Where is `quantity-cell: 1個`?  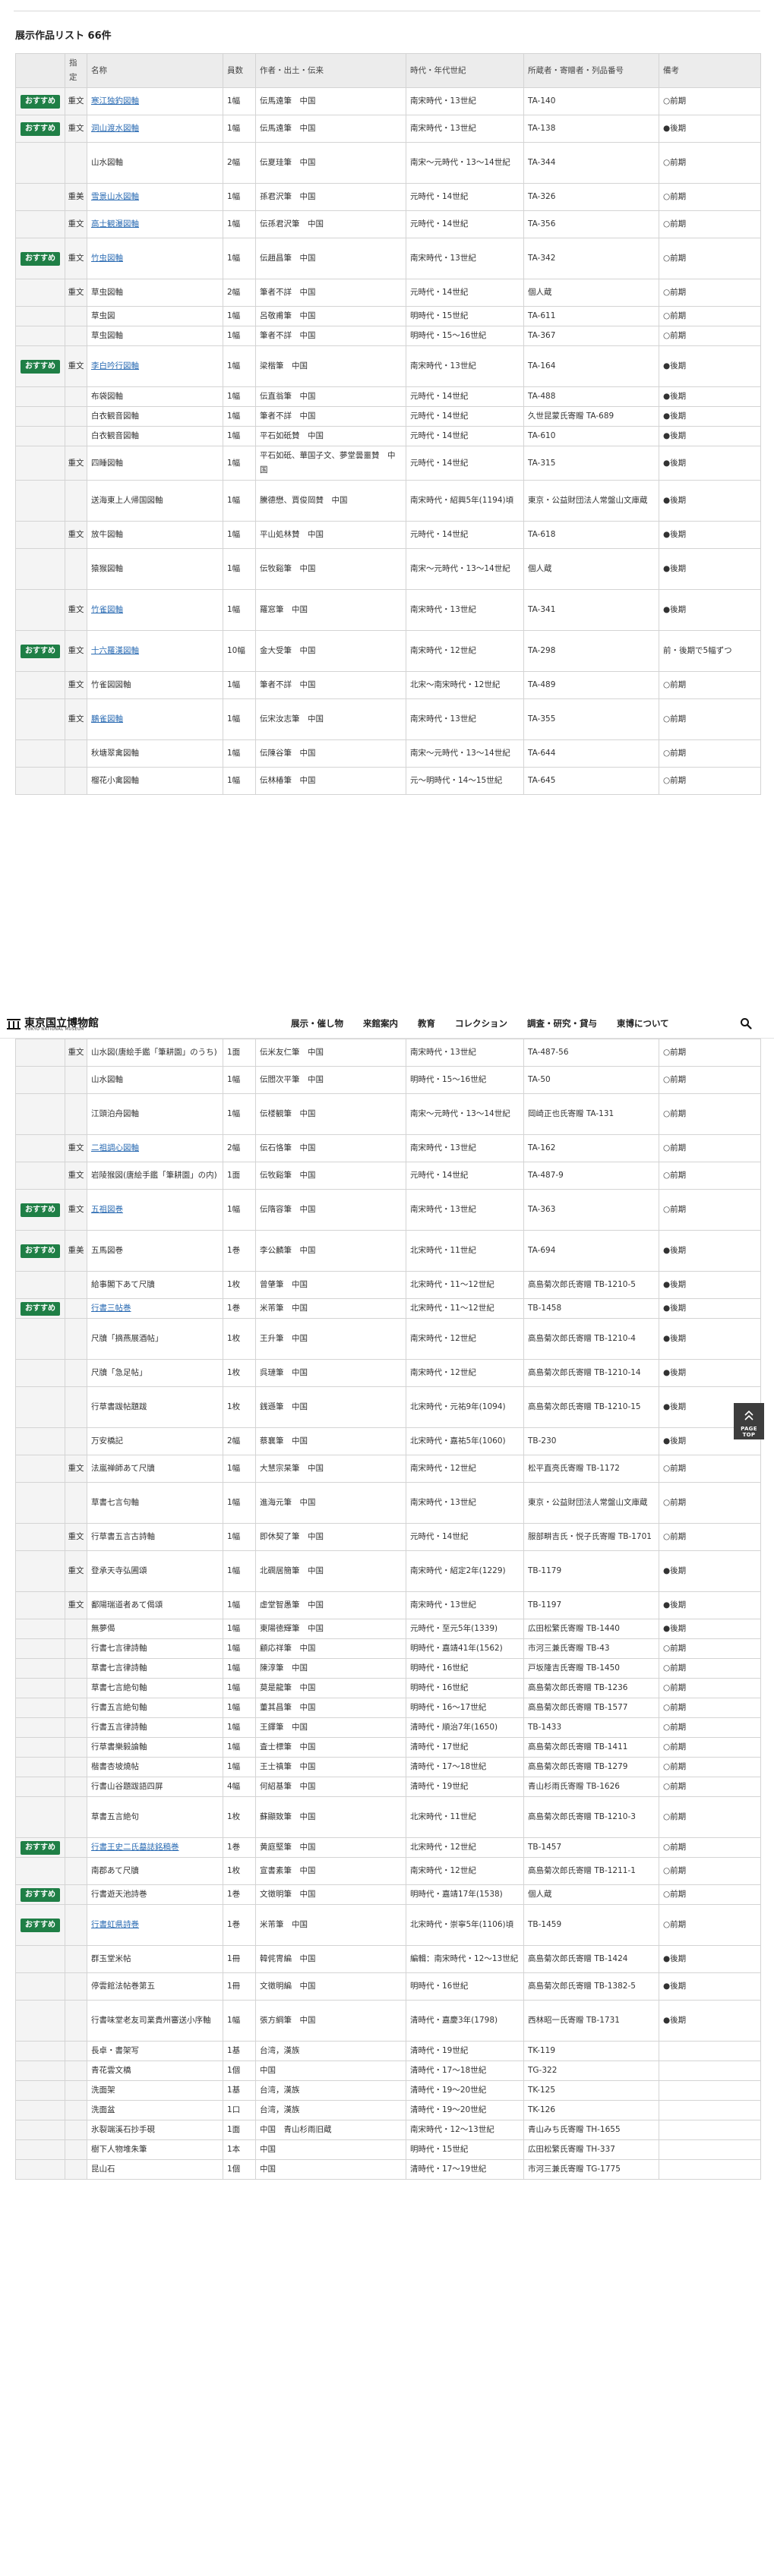 quantity-cell: 1個 is located at coordinates (239, 2169).